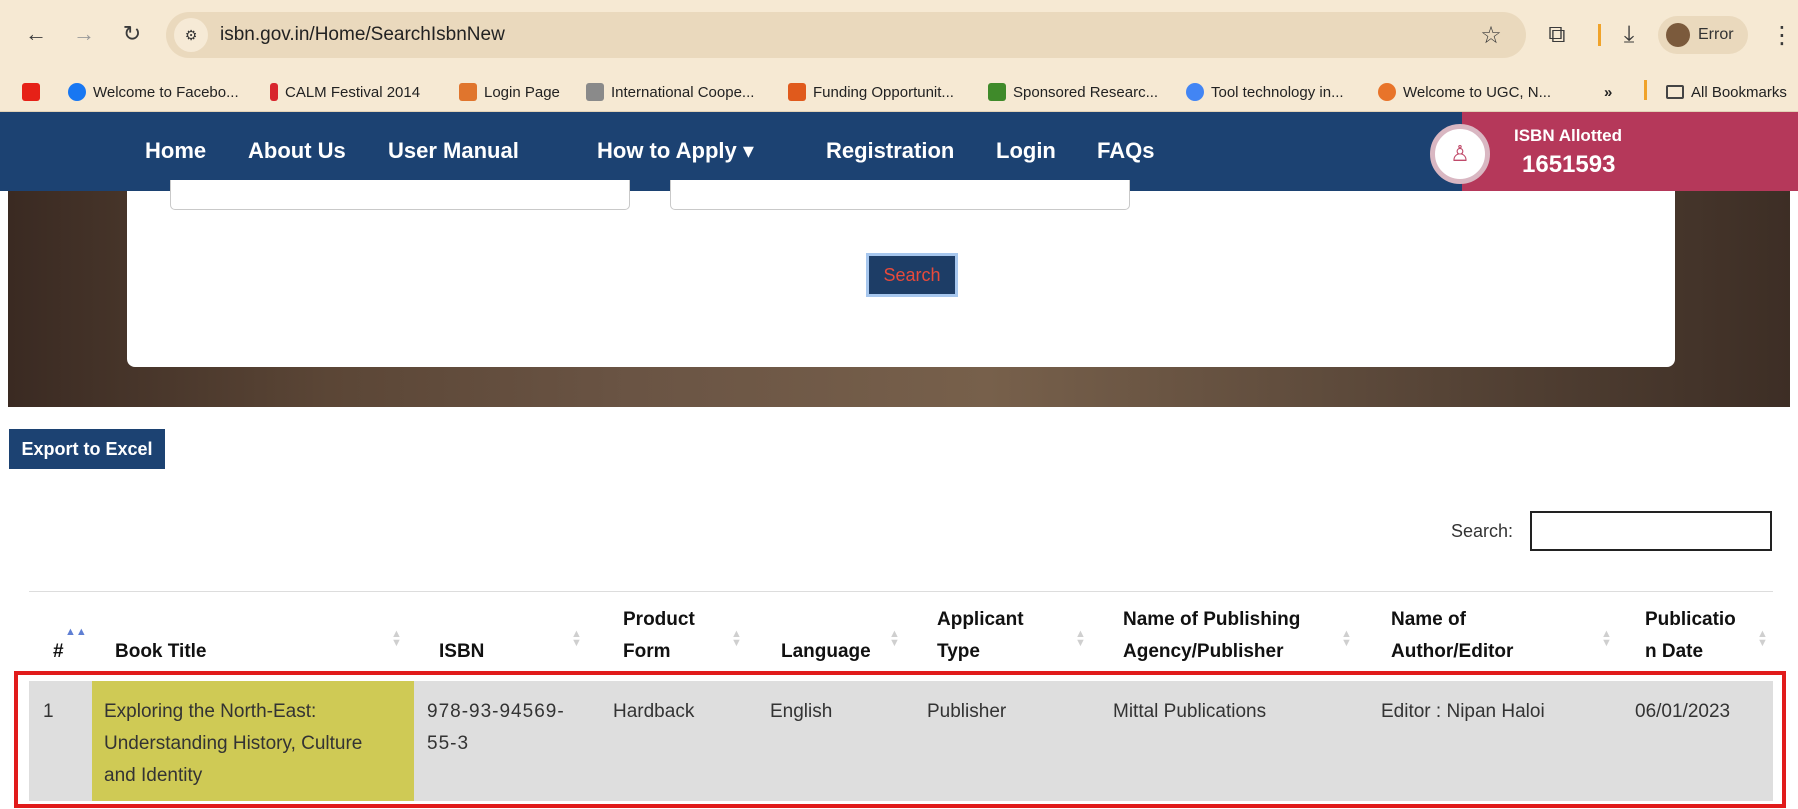 The image size is (1798, 809). Describe the element at coordinates (647, 651) in the screenshot. I see `col-header-line2: Form` at that location.